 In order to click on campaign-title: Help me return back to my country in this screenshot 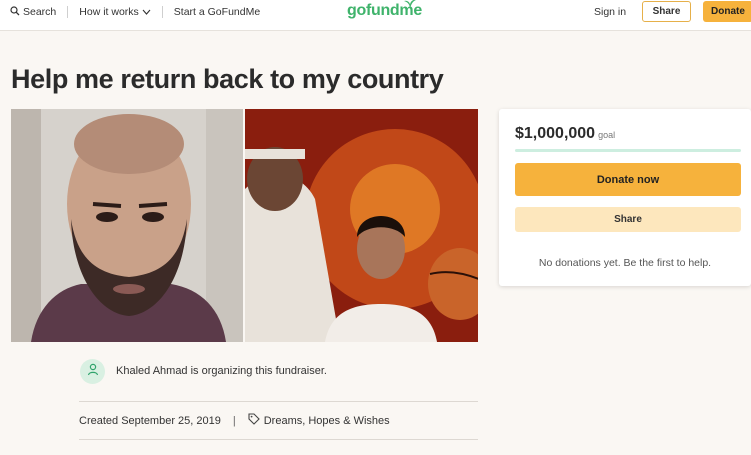, I will do `click(227, 79)`.